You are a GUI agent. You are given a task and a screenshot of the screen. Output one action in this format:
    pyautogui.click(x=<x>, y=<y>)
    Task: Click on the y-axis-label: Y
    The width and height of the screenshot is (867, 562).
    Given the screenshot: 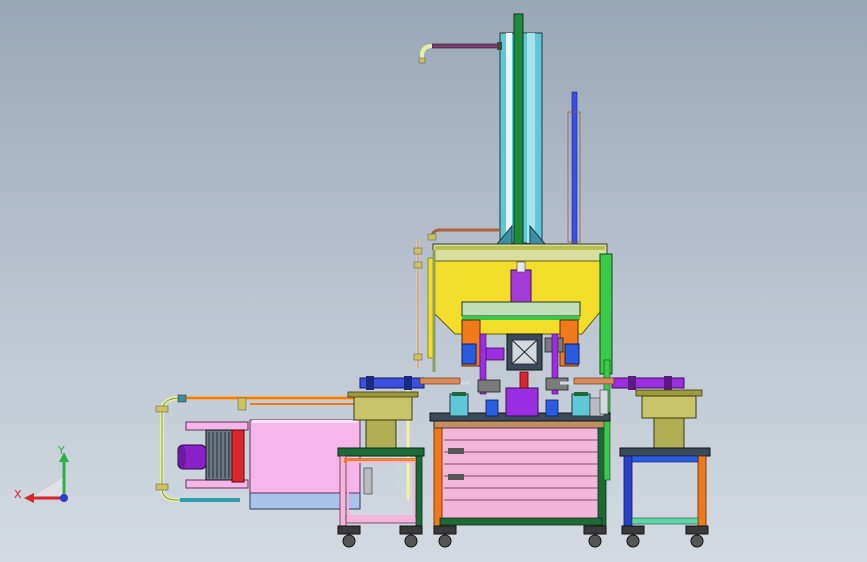 What is the action you would take?
    pyautogui.click(x=61, y=450)
    